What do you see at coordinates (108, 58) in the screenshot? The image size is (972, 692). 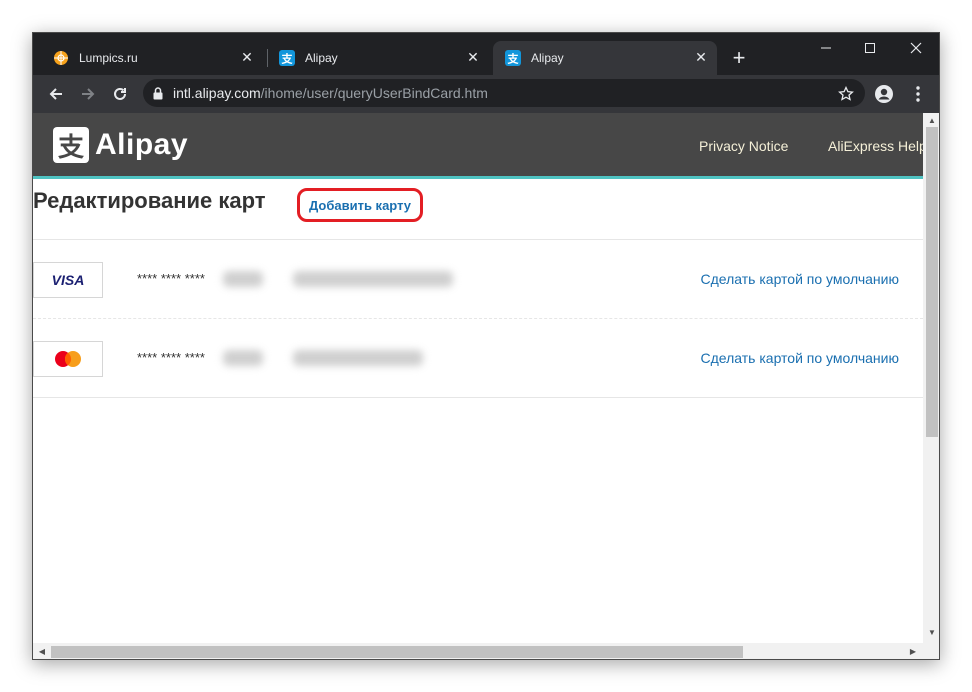 I see `tab-title: Lumpics.ru` at bounding box center [108, 58].